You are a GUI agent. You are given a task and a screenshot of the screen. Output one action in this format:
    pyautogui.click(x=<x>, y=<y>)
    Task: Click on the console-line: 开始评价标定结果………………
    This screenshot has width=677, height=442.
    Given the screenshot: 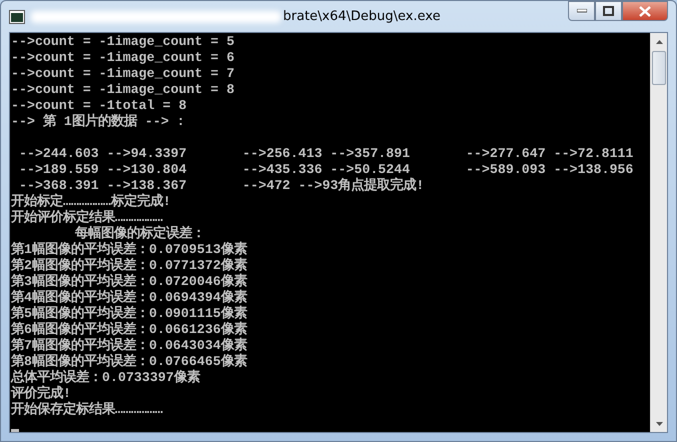 What is the action you would take?
    pyautogui.click(x=87, y=217)
    